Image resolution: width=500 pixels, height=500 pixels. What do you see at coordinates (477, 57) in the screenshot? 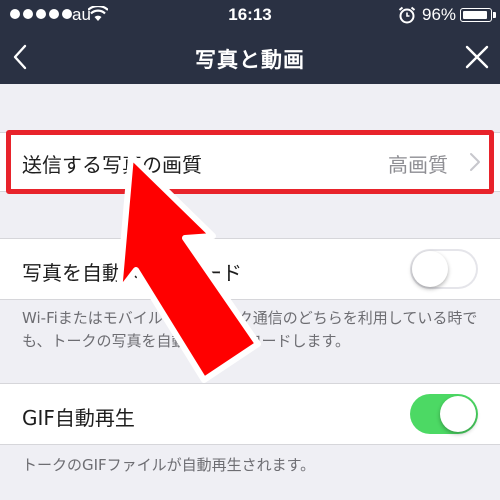
I see `close-icon` at bounding box center [477, 57].